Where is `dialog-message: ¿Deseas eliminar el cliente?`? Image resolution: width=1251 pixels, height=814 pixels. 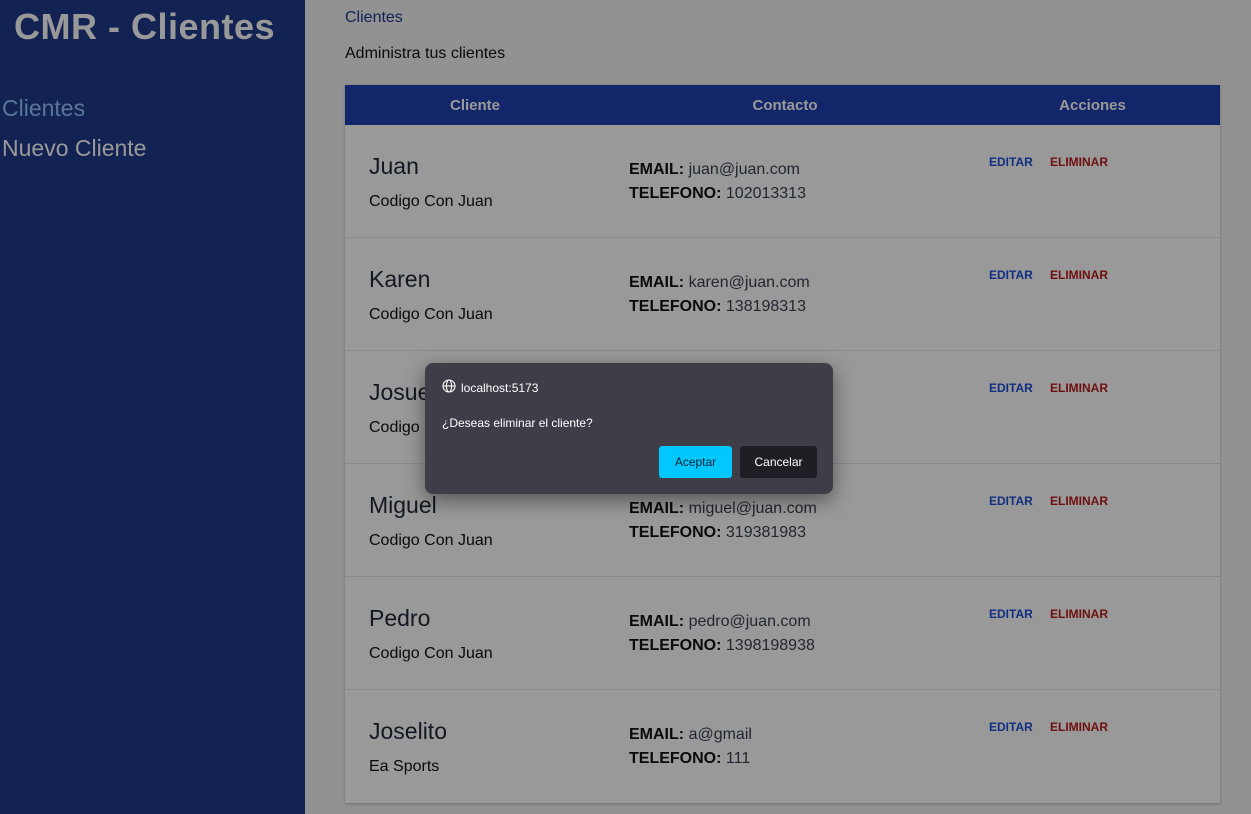
dialog-message: ¿Deseas eliminar el cliente? is located at coordinates (517, 423).